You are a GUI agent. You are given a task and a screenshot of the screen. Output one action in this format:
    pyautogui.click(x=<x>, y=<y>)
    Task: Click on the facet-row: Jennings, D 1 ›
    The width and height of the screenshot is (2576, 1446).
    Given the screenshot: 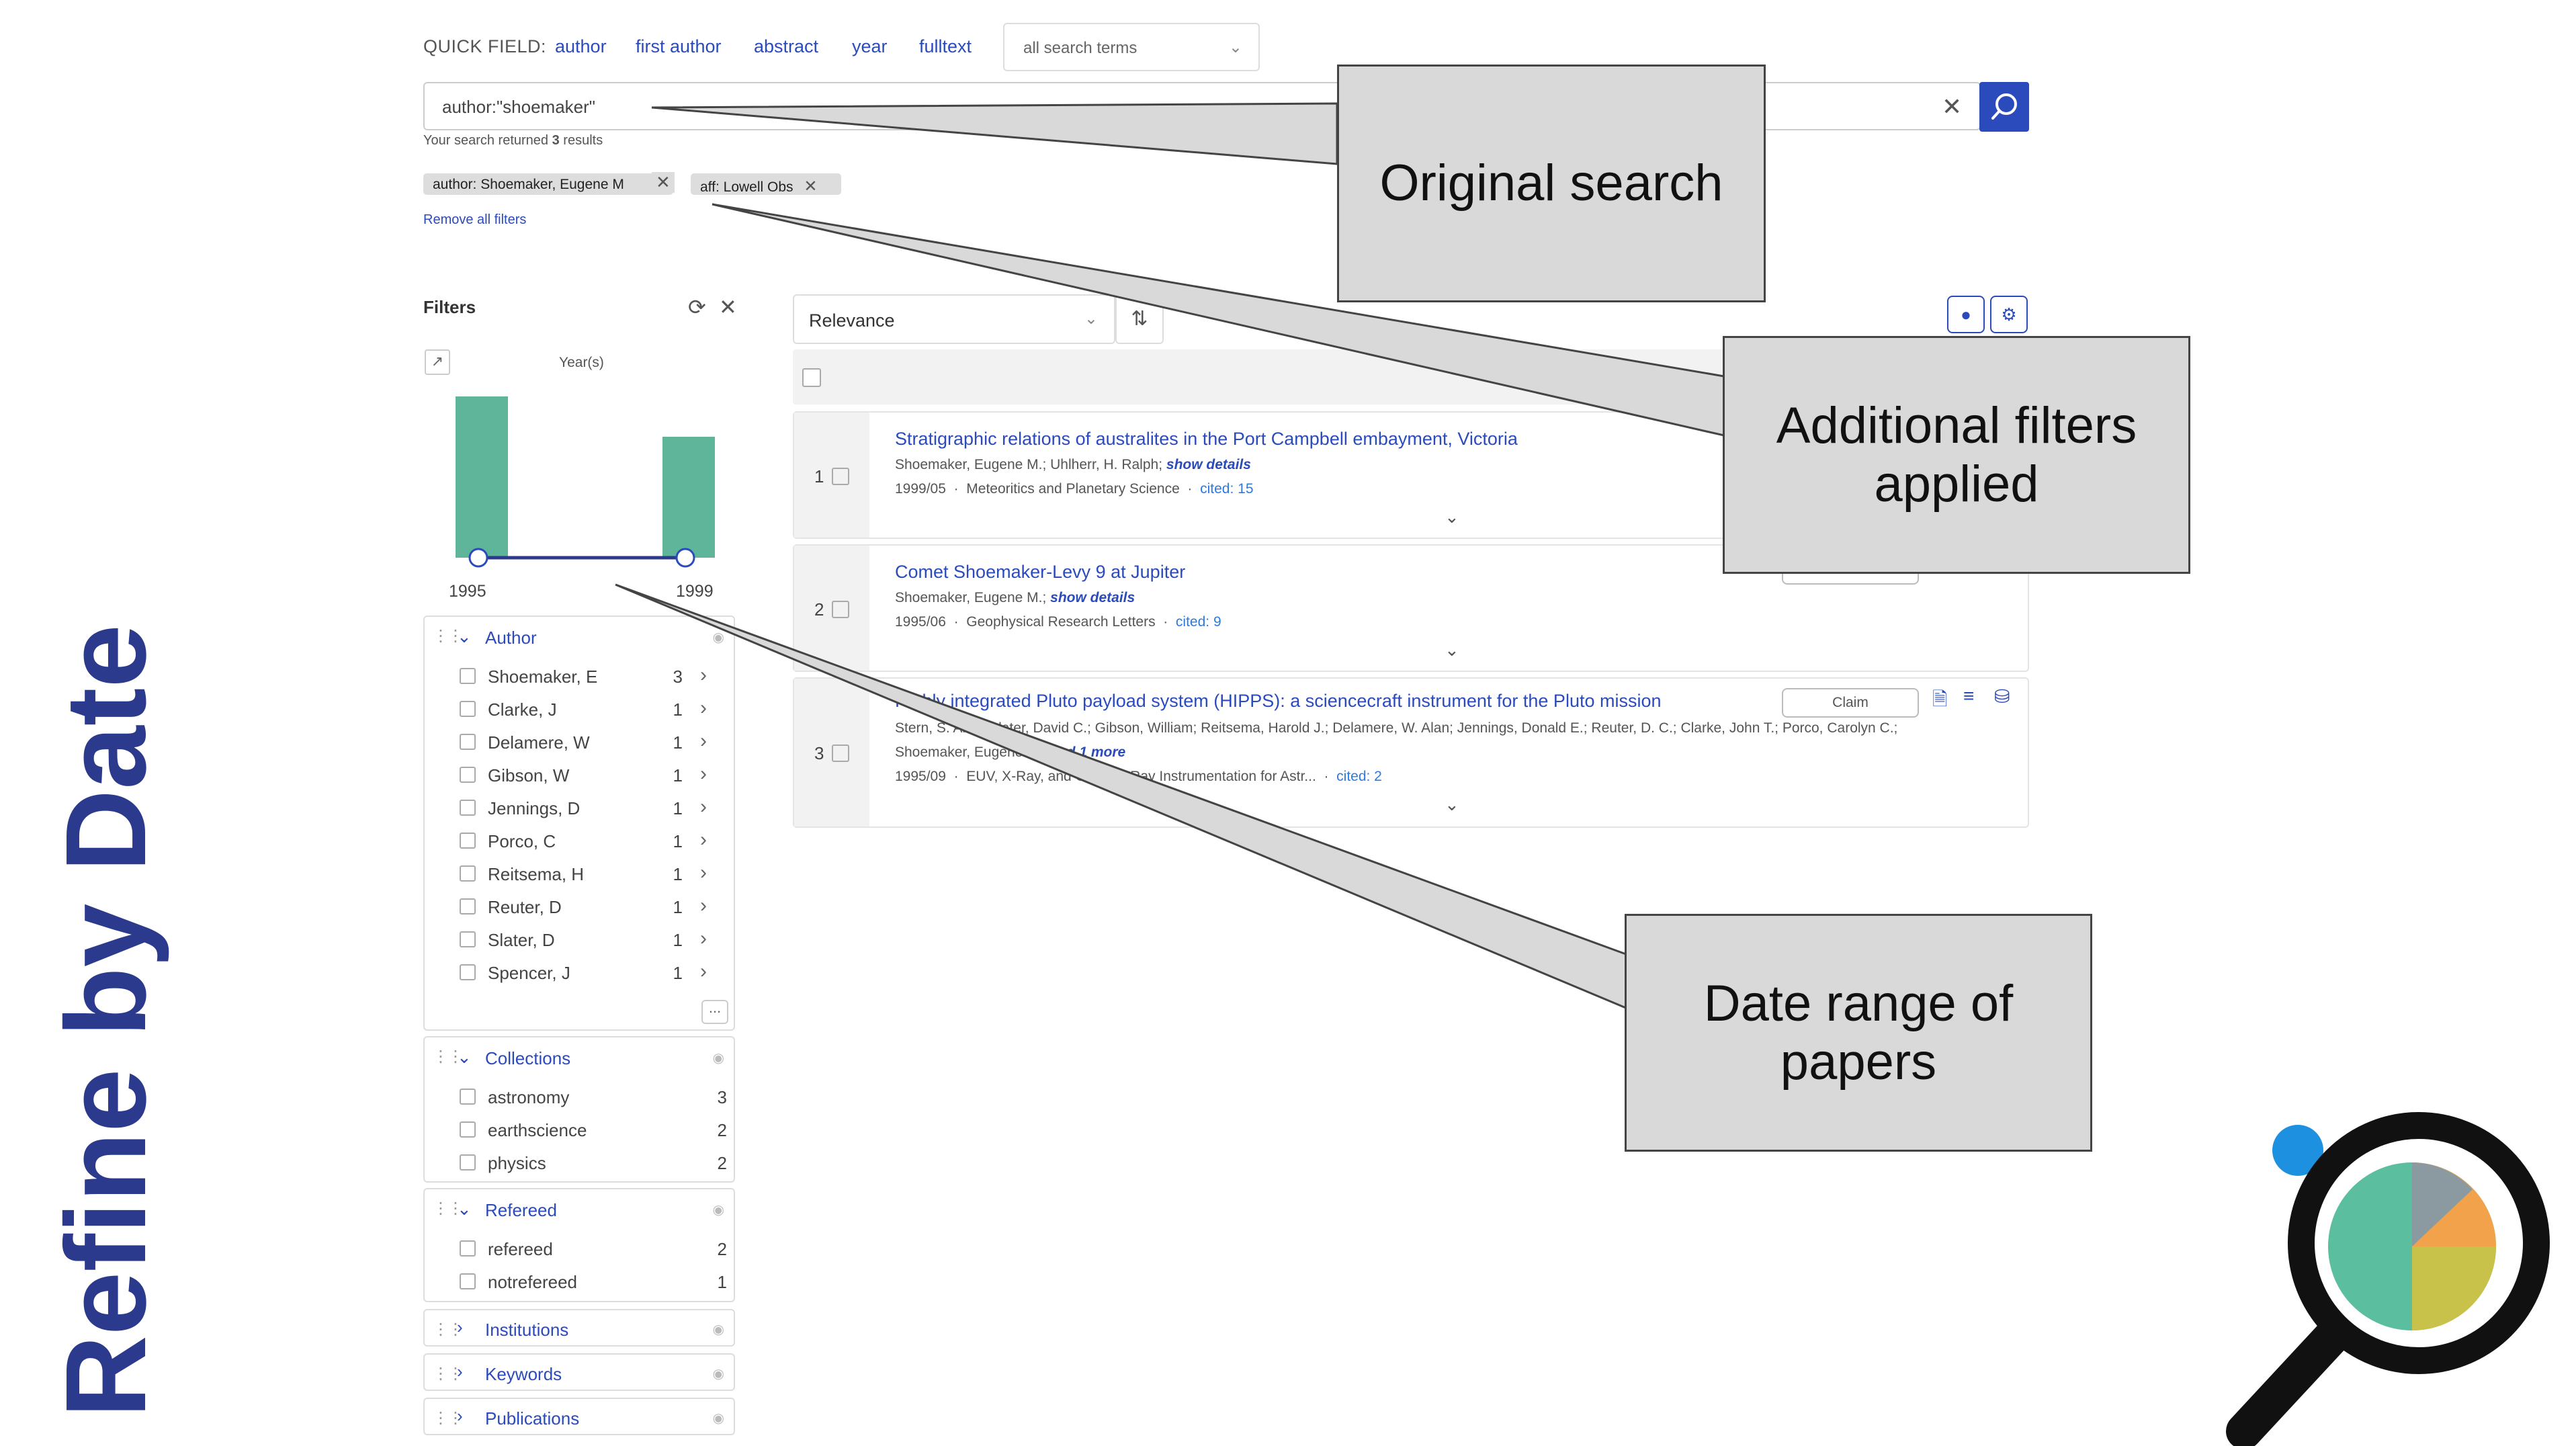 What is the action you would take?
    pyautogui.click(x=579, y=809)
    